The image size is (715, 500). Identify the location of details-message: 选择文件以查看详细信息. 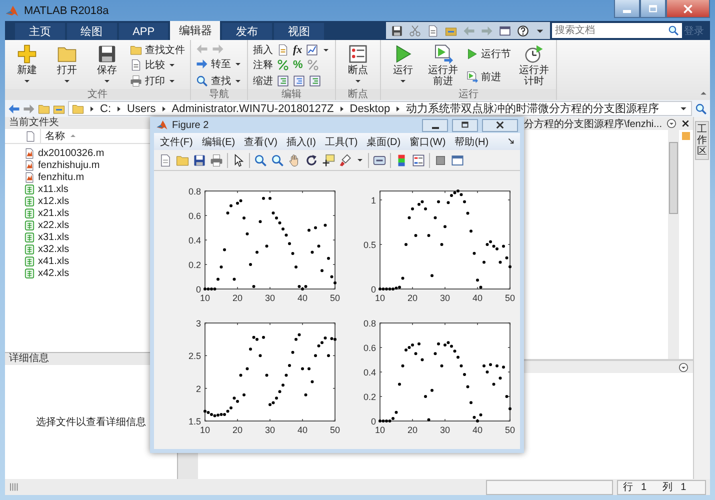
(91, 422).